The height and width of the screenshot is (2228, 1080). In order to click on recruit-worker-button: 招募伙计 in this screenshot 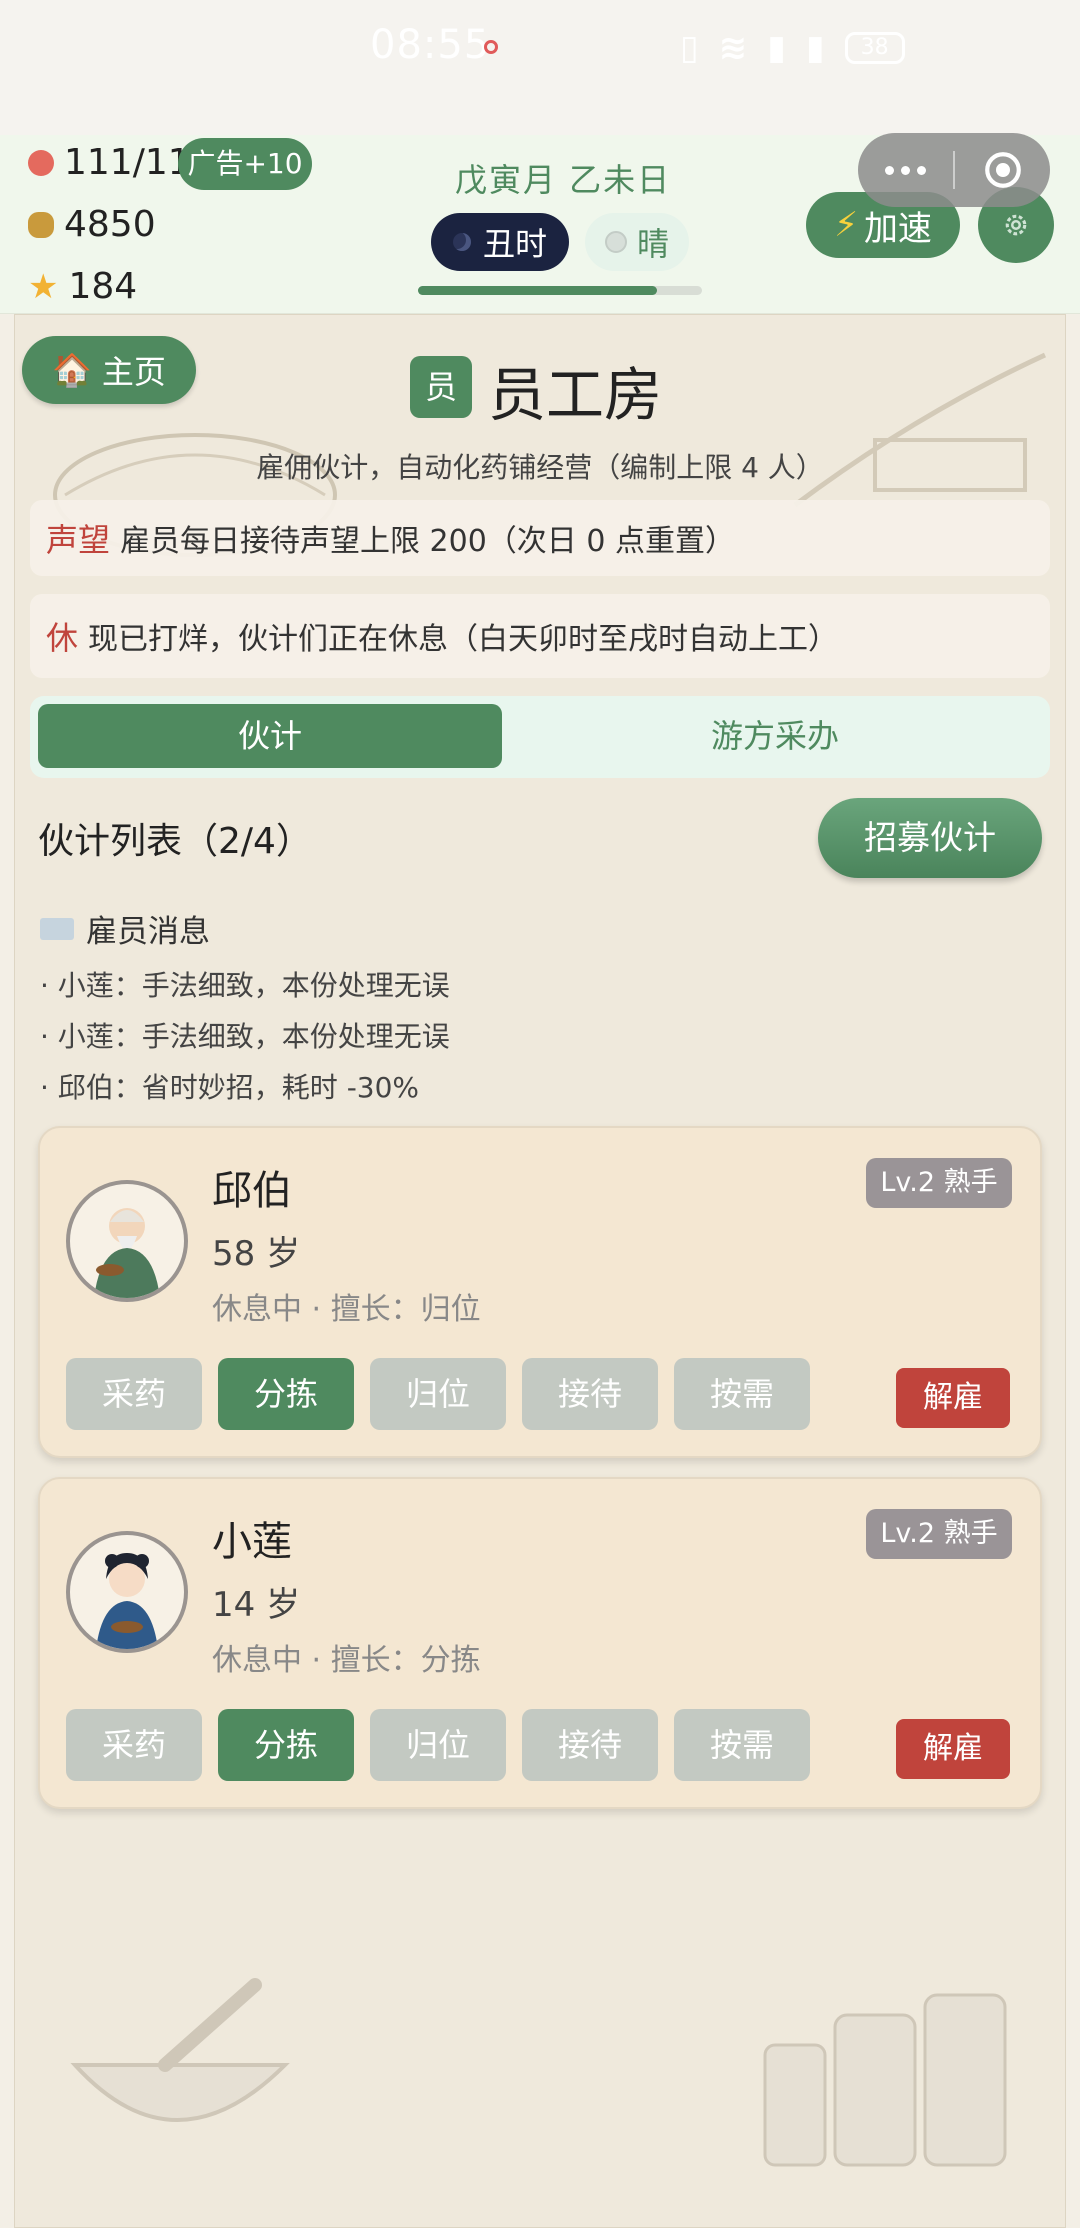, I will do `click(930, 838)`.